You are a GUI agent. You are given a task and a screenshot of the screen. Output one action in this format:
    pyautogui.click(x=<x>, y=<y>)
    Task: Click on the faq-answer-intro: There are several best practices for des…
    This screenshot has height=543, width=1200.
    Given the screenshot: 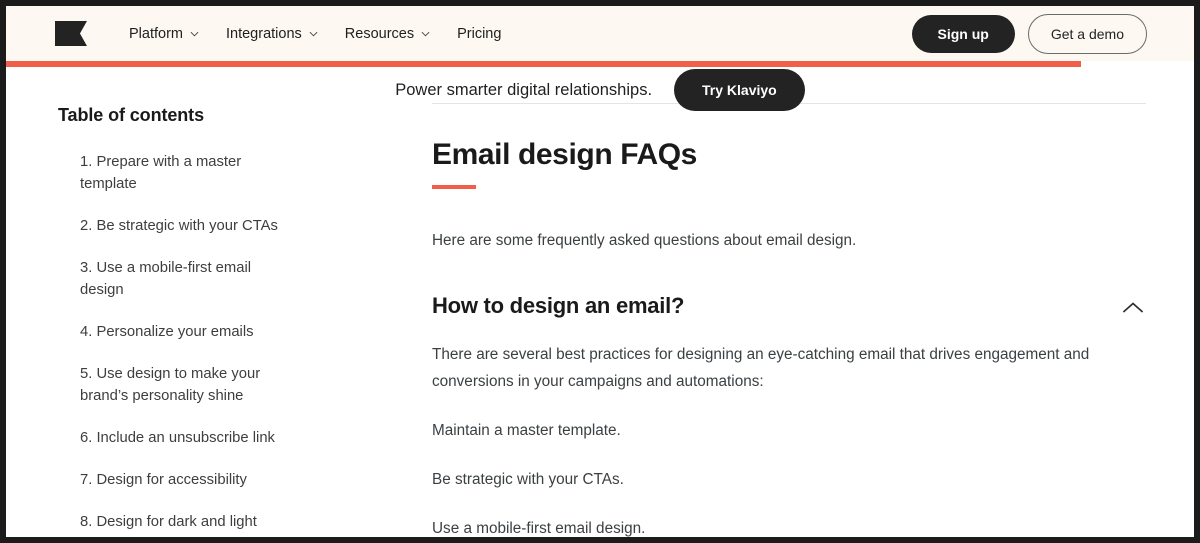 What is the action you would take?
    pyautogui.click(x=761, y=368)
    